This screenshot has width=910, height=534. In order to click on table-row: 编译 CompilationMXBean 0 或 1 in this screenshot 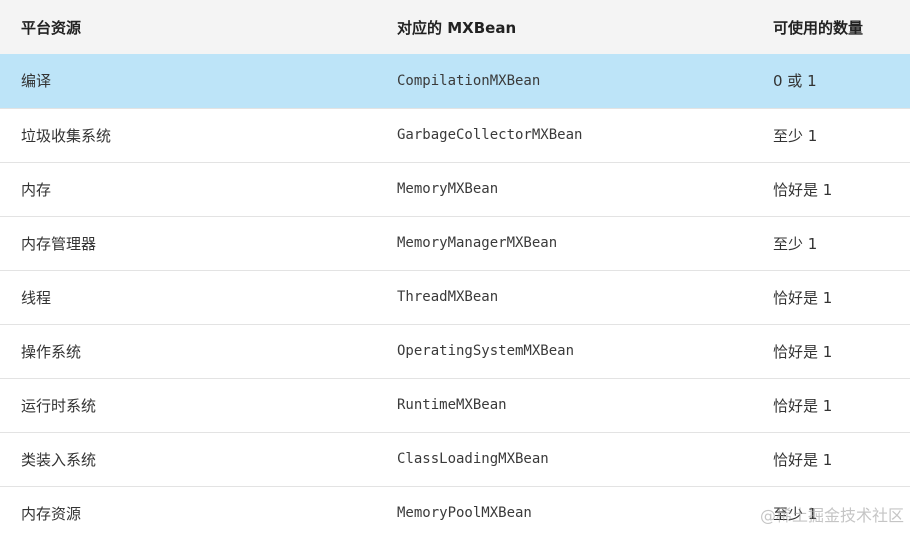, I will do `click(455, 81)`.